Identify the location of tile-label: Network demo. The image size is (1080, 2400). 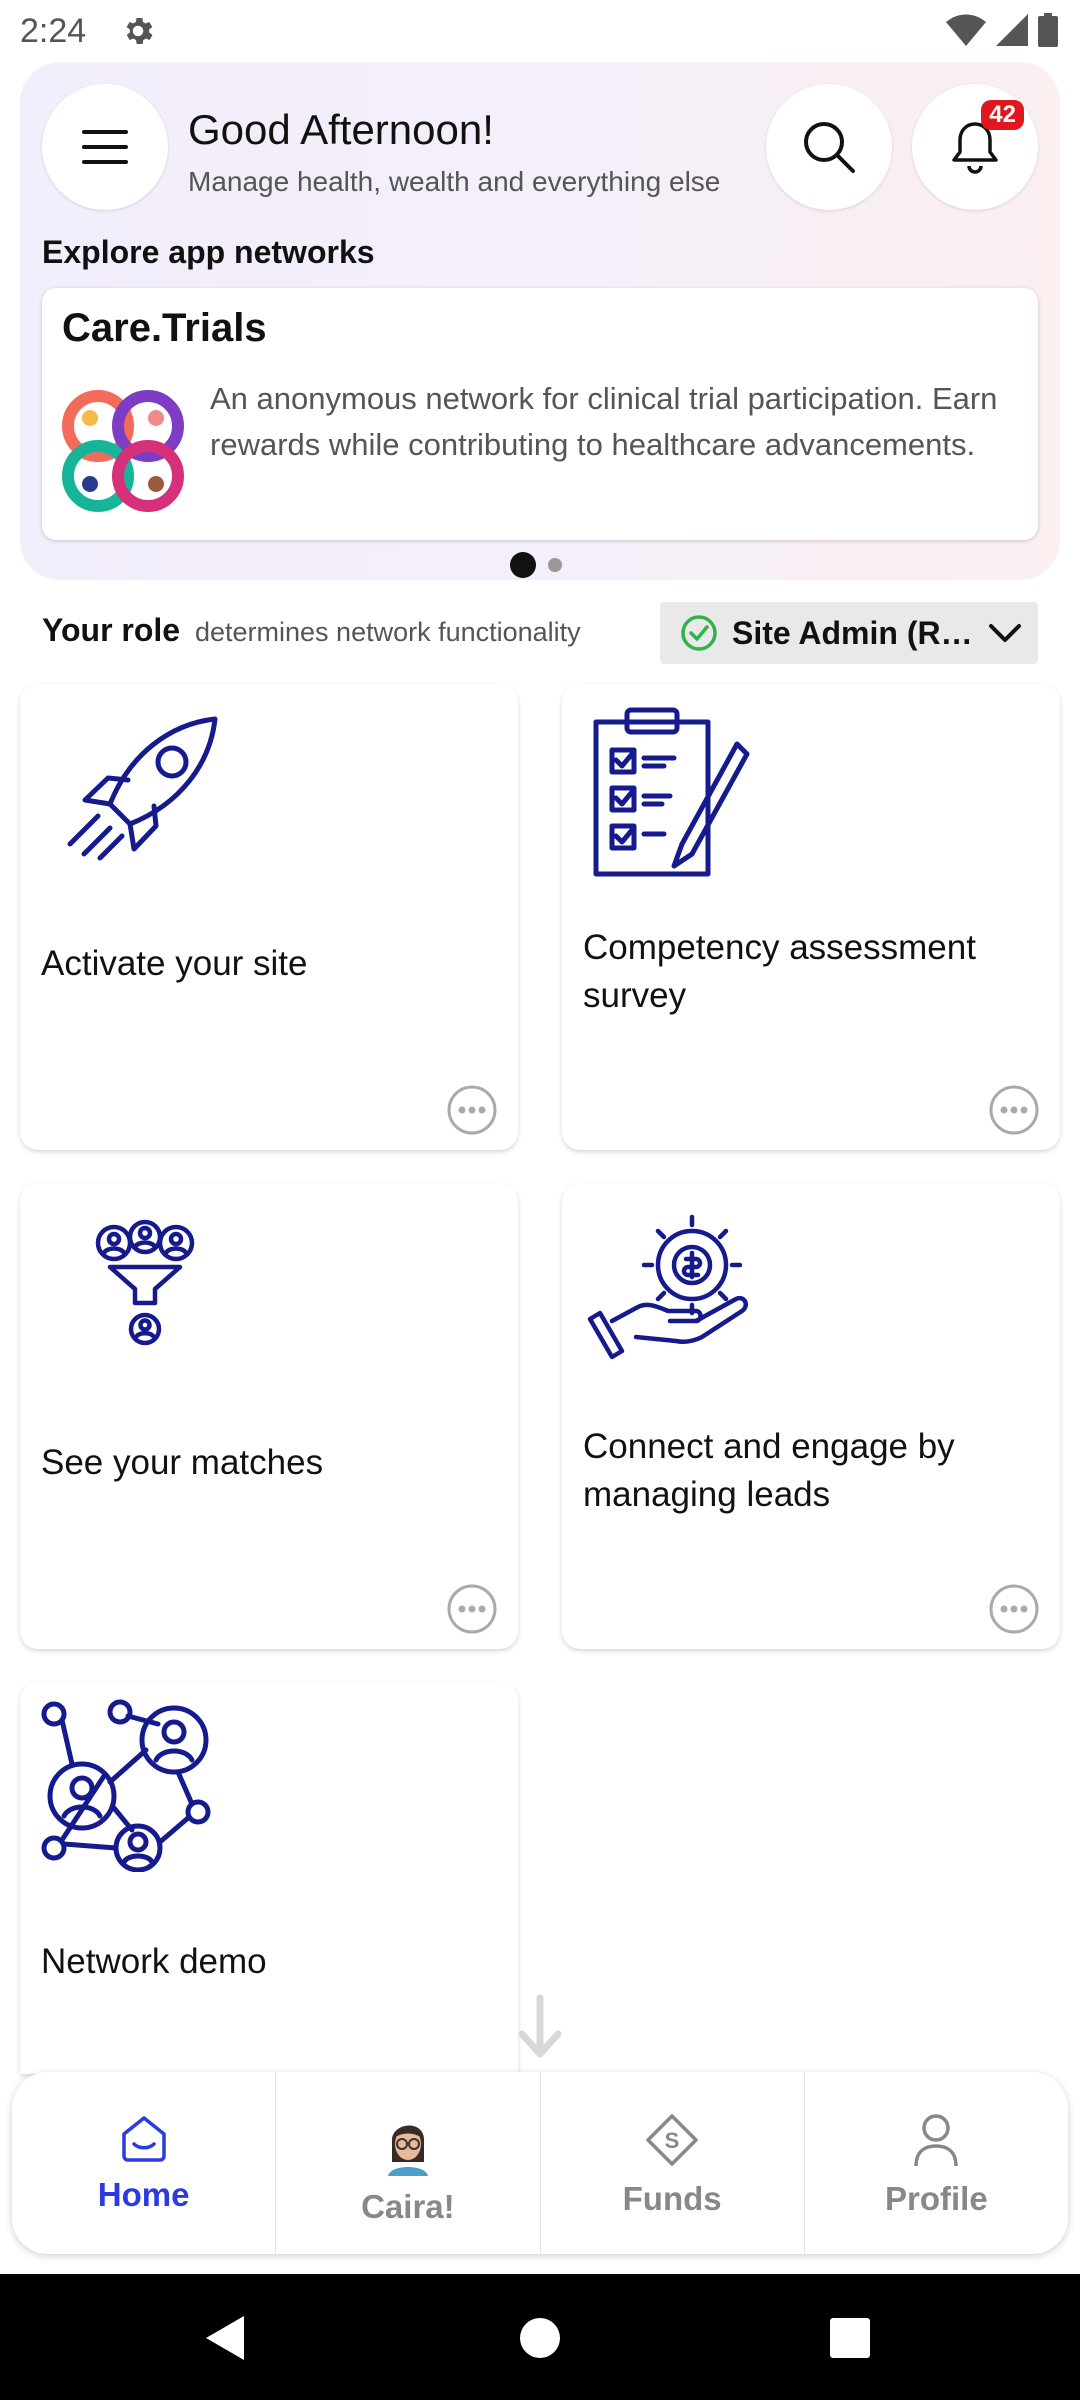
(154, 1961).